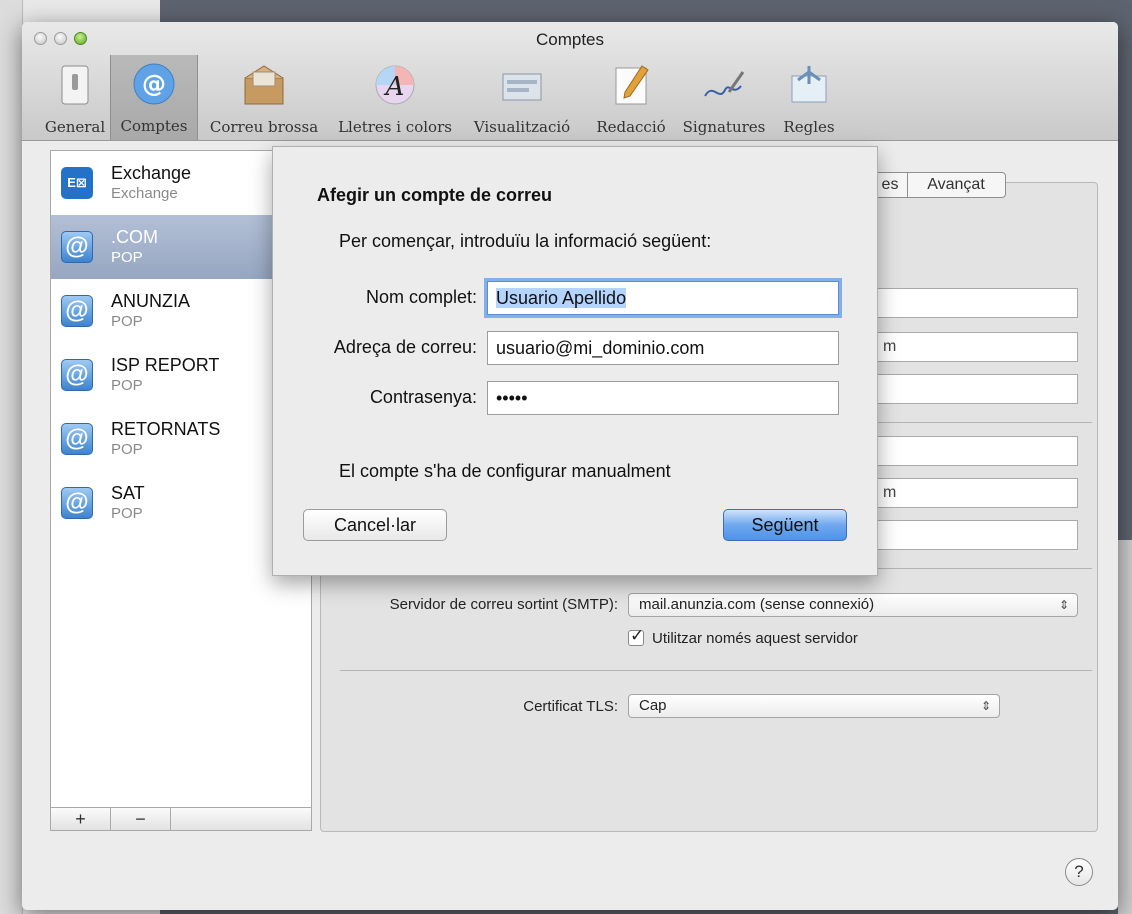 This screenshot has height=914, width=1132. I want to click on account-name: ANUNZIA, so click(151, 301).